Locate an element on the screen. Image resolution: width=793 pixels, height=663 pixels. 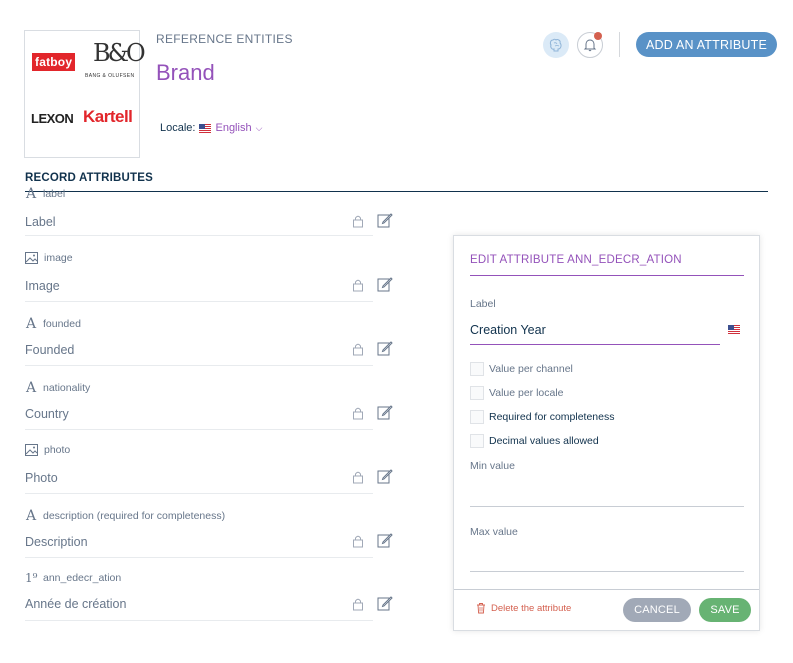
trash-icon is located at coordinates (481, 608).